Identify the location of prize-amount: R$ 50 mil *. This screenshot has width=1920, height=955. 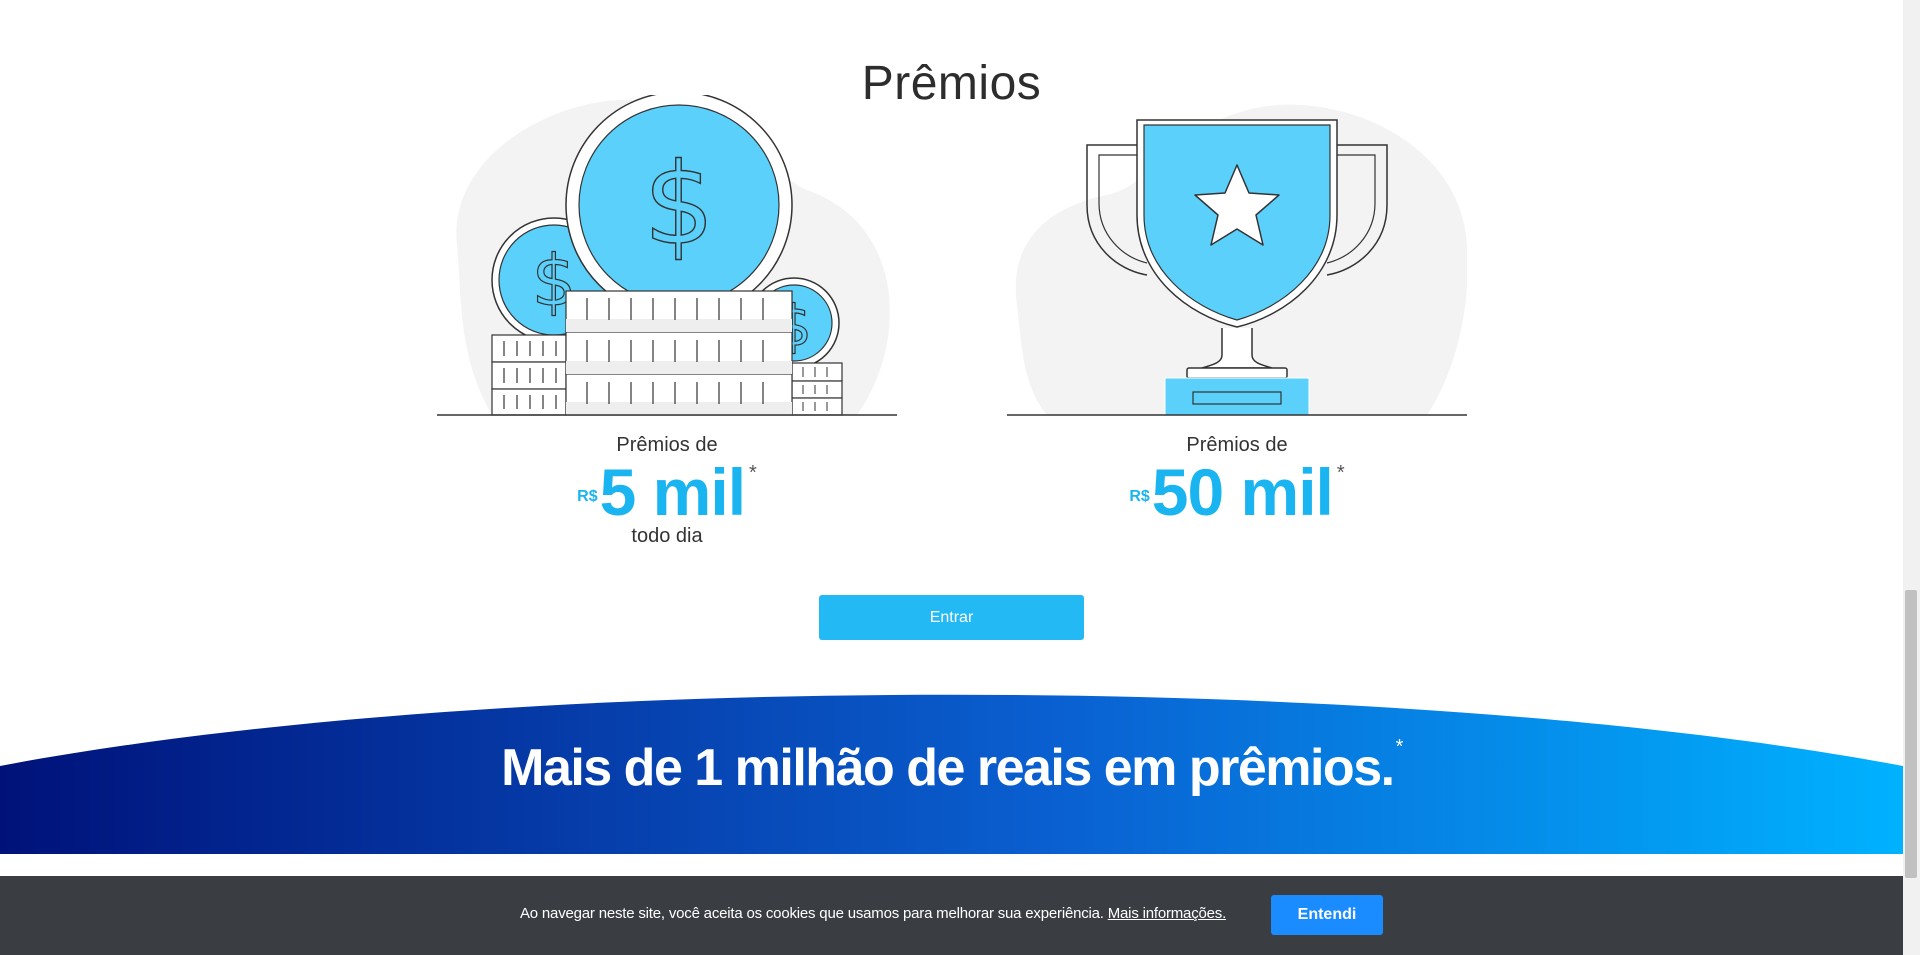
(1236, 492).